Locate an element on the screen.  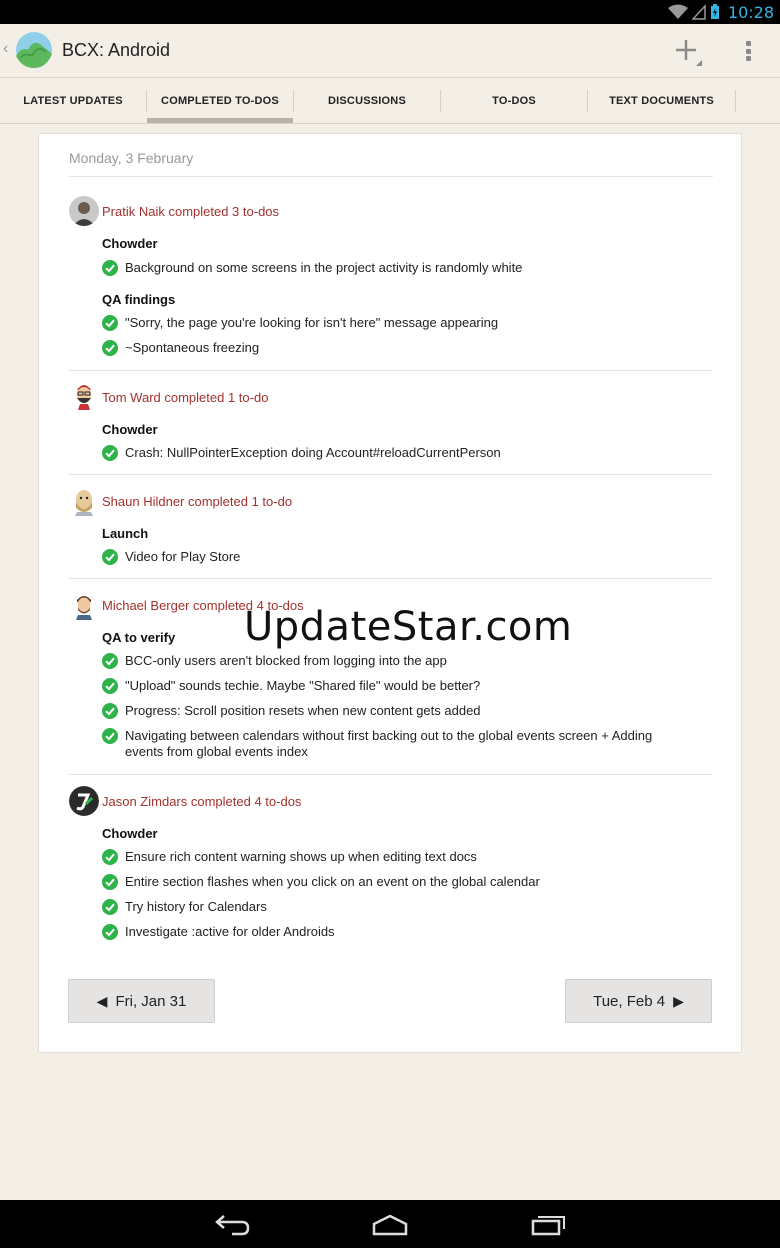
cell-signal-icon is located at coordinates (698, 12).